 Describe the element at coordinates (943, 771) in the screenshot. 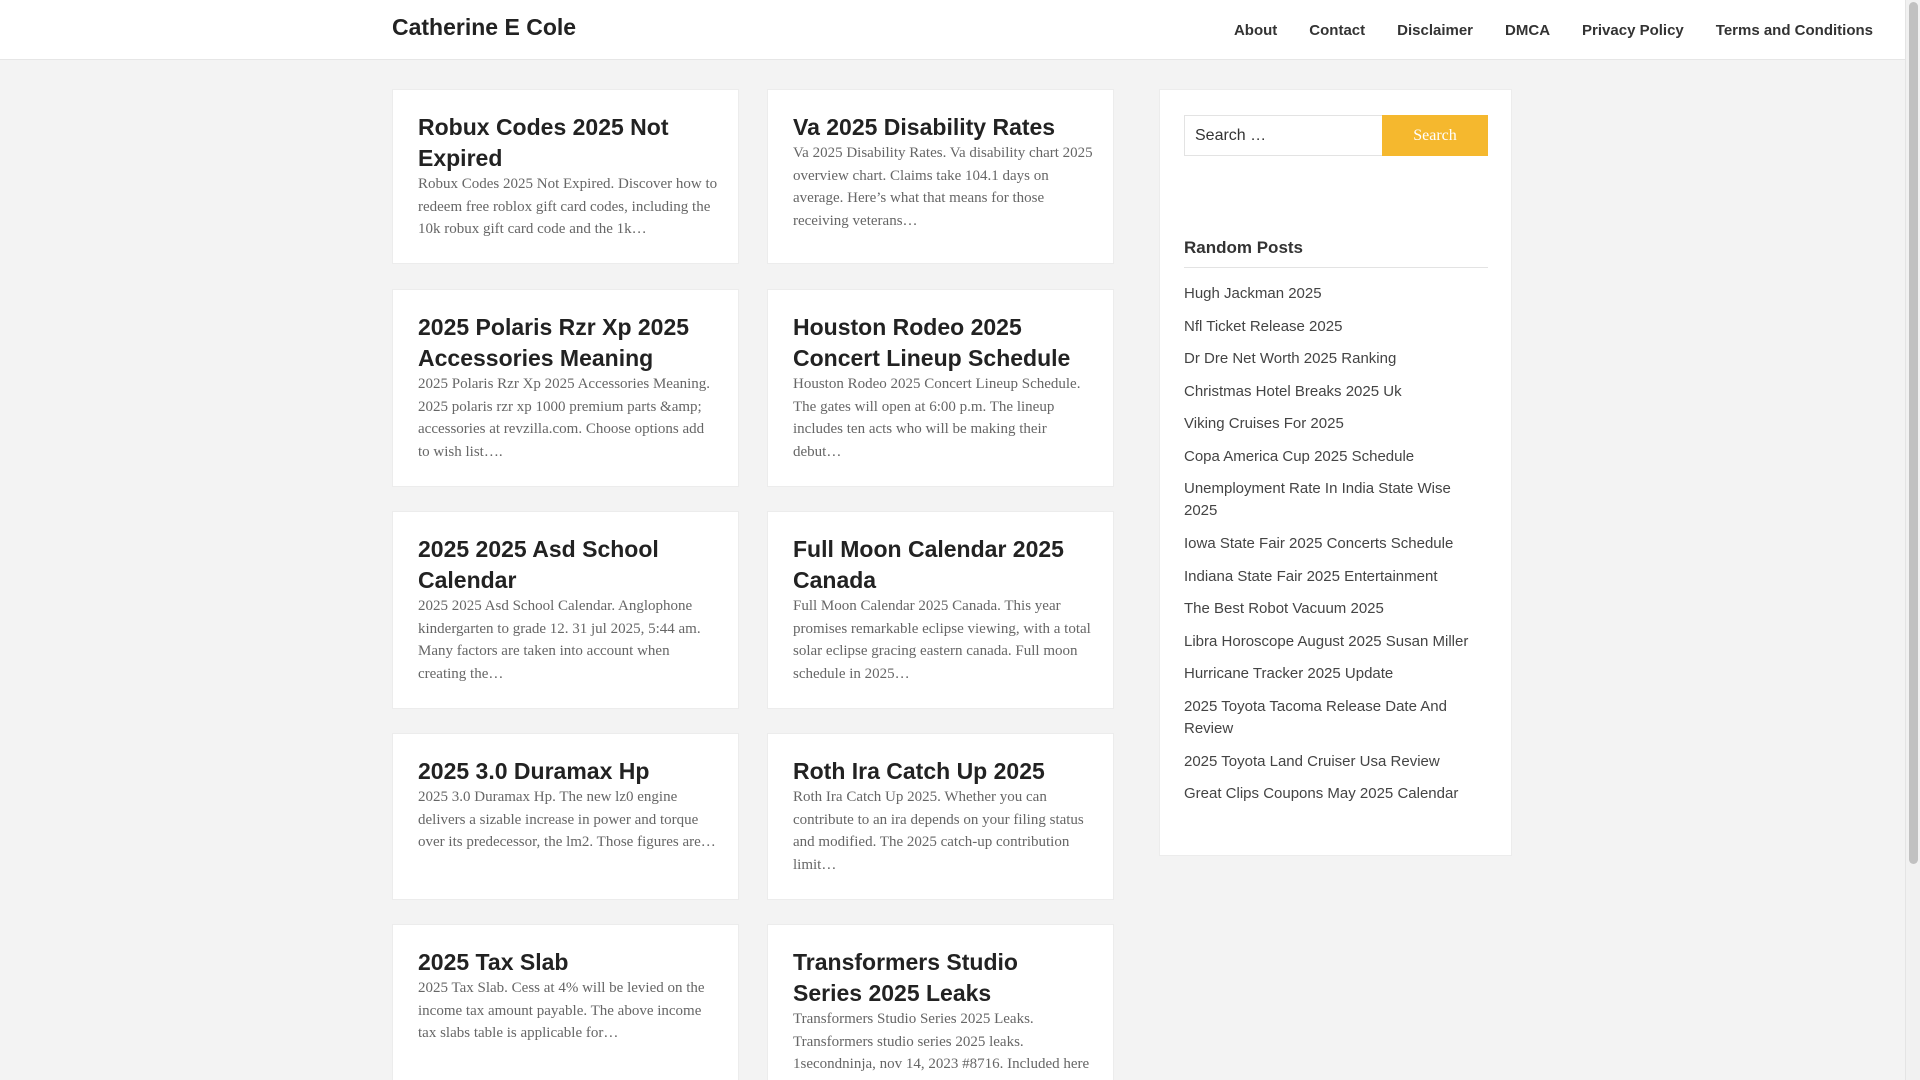

I see `post-title: Roth Ira Catch Up 2025` at that location.